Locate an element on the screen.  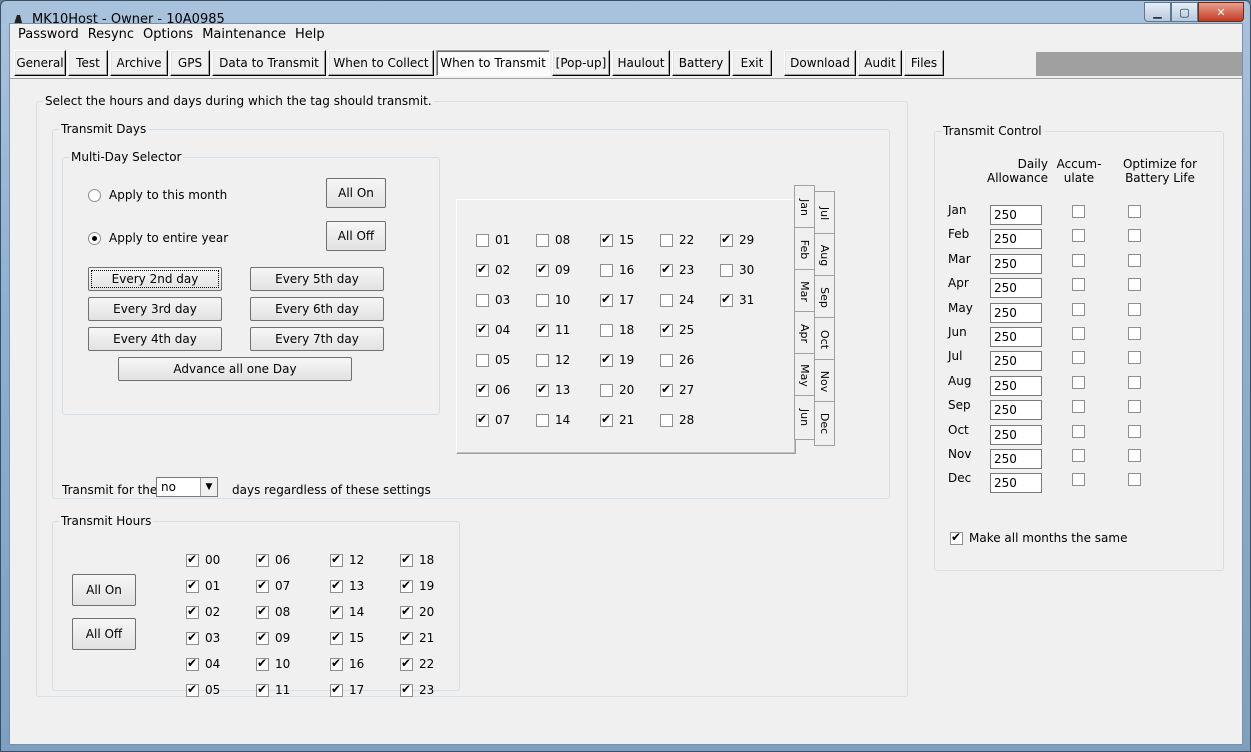
hours-all-off-button: All Off is located at coordinates (104, 634).